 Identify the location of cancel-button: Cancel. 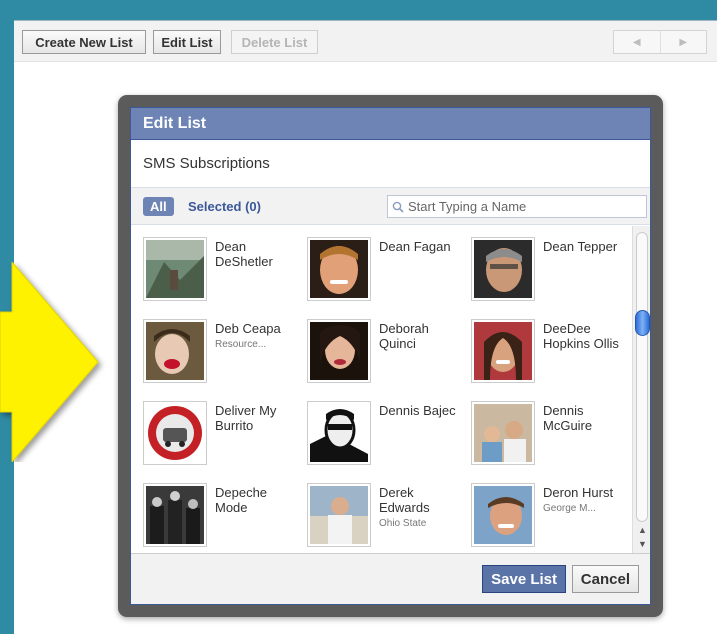
(605, 579).